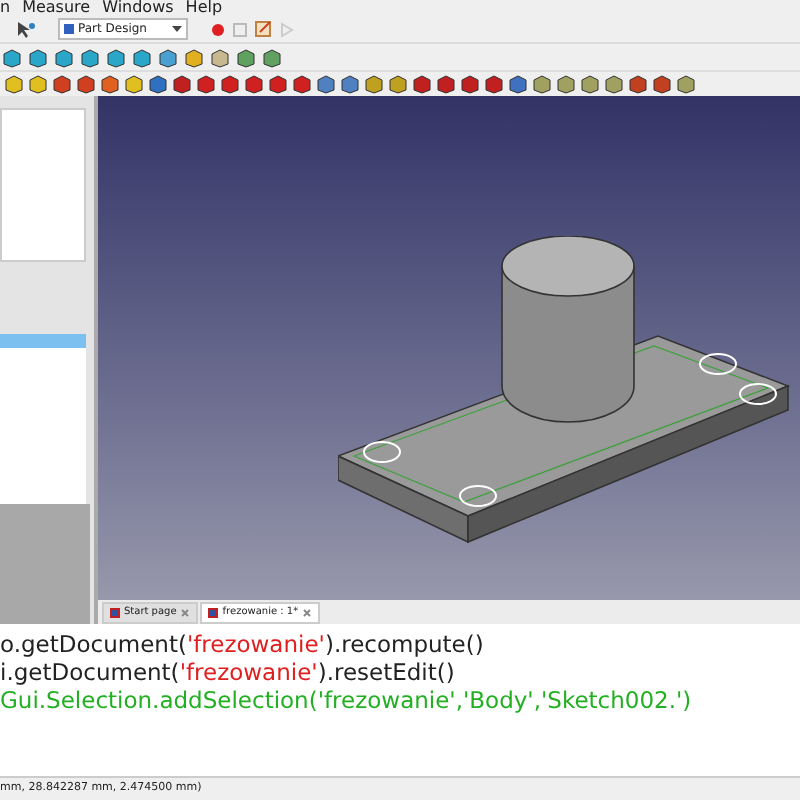 The image size is (800, 800). I want to click on caret-icon, so click(177, 29).